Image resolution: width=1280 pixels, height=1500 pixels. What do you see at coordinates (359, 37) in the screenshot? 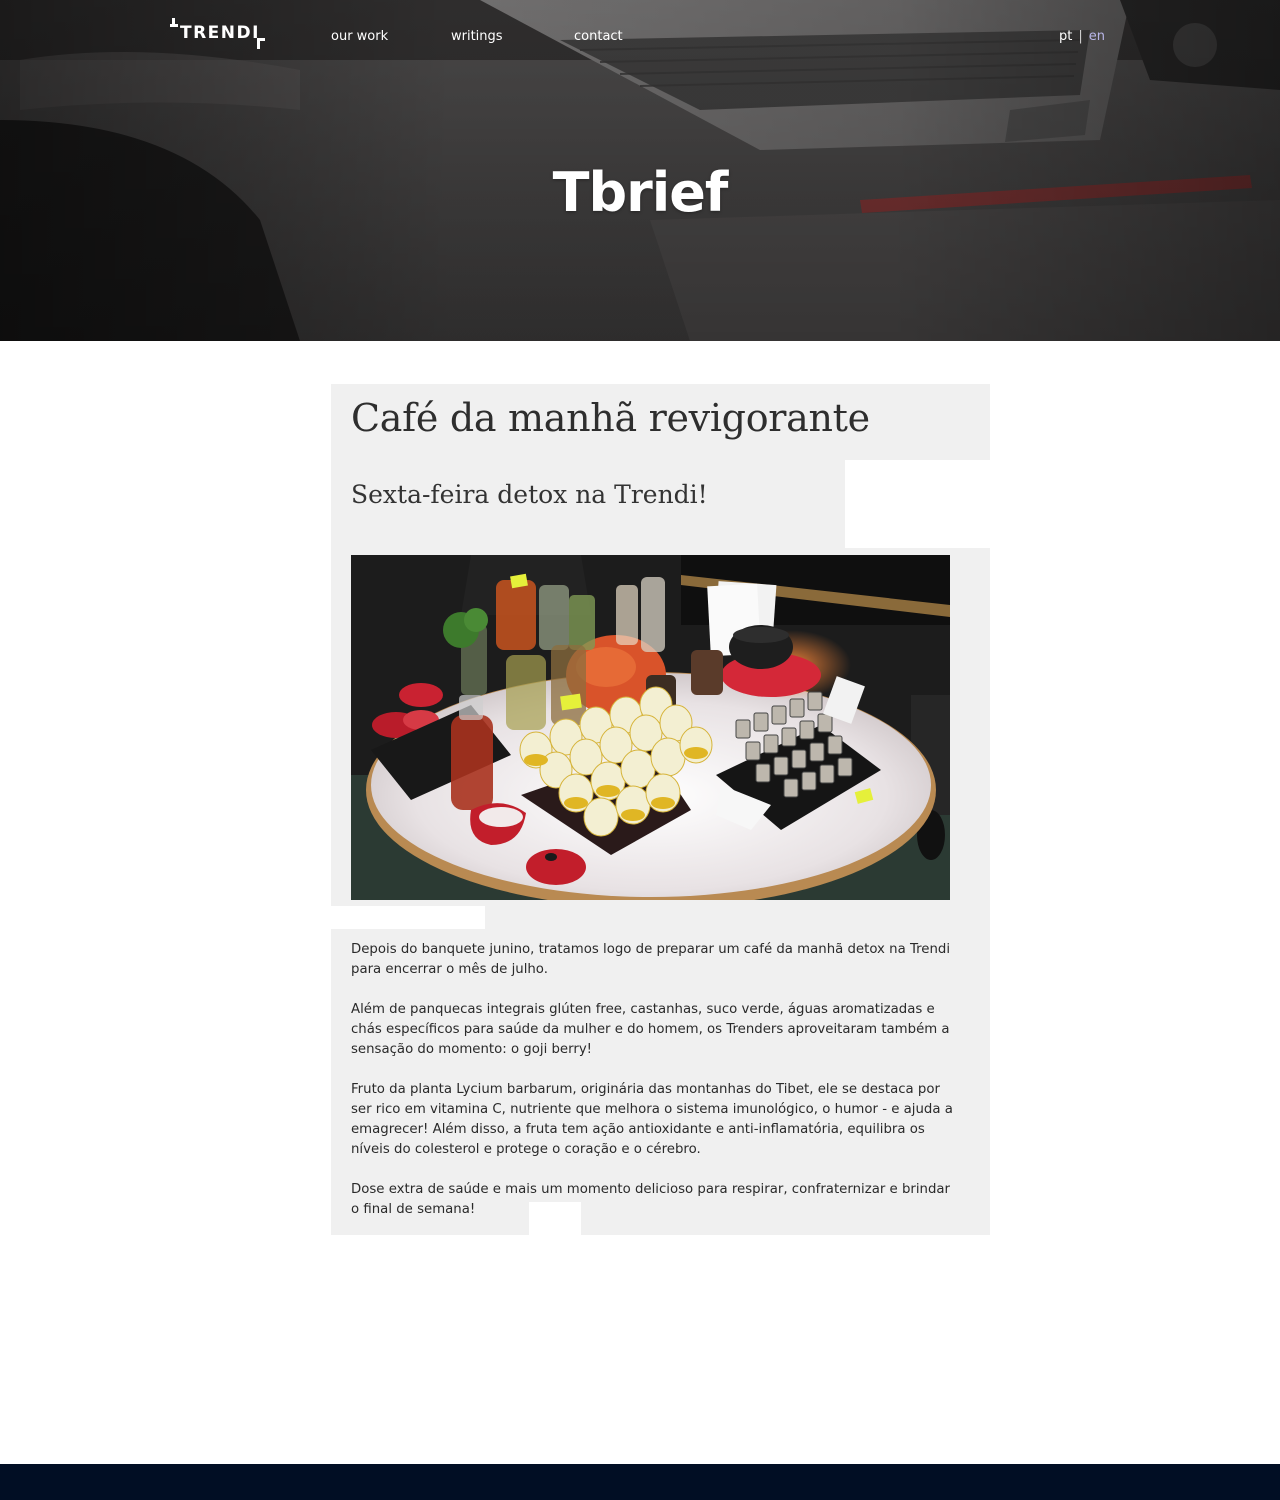
I see `nav-our-work: our work` at bounding box center [359, 37].